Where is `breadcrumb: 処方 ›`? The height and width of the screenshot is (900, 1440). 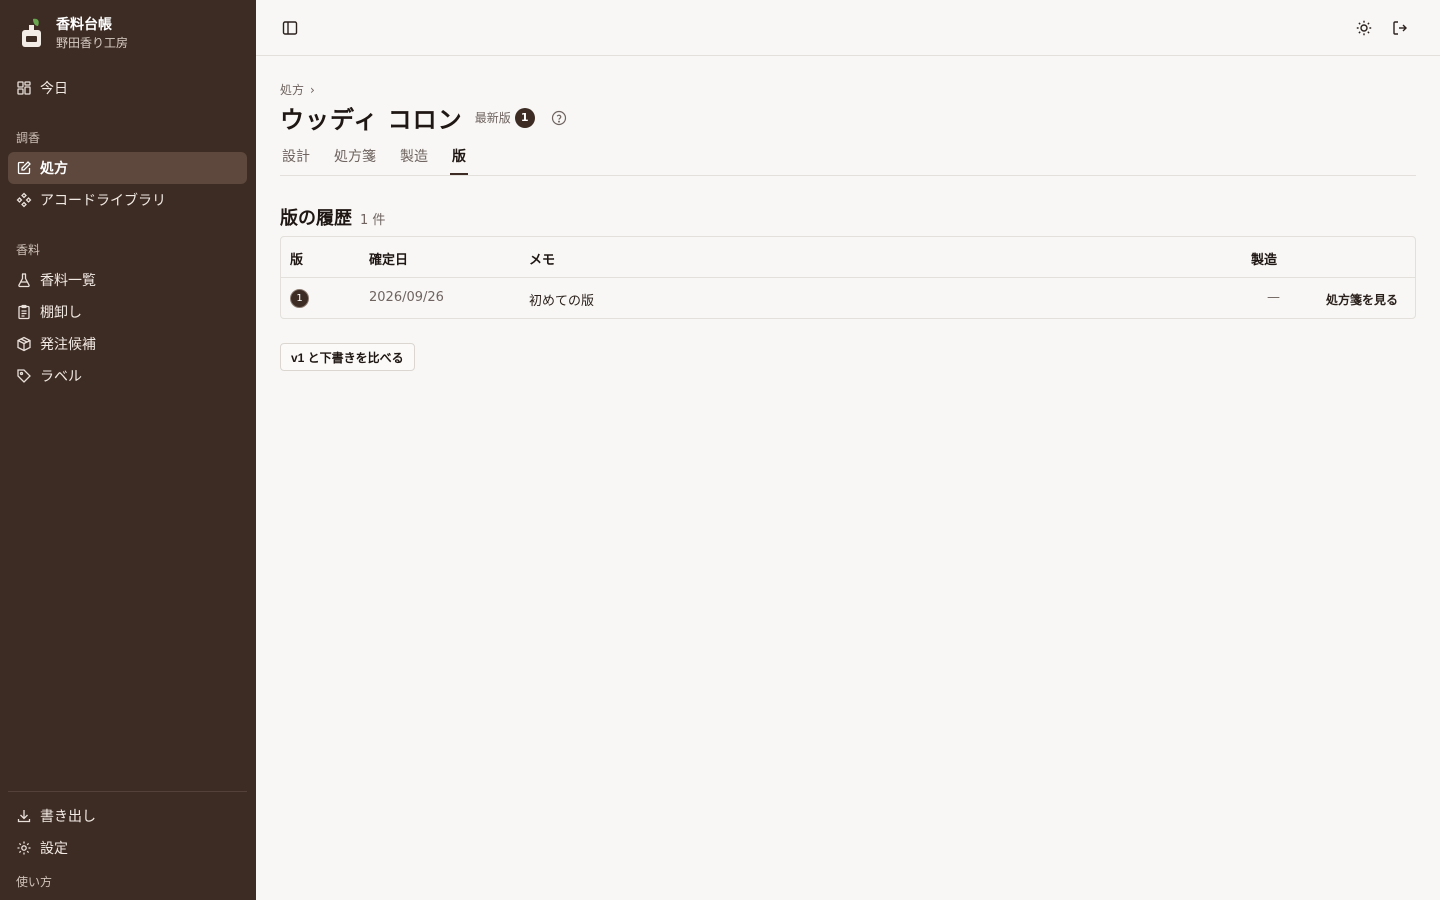
breadcrumb: 処方 › is located at coordinates (297, 89).